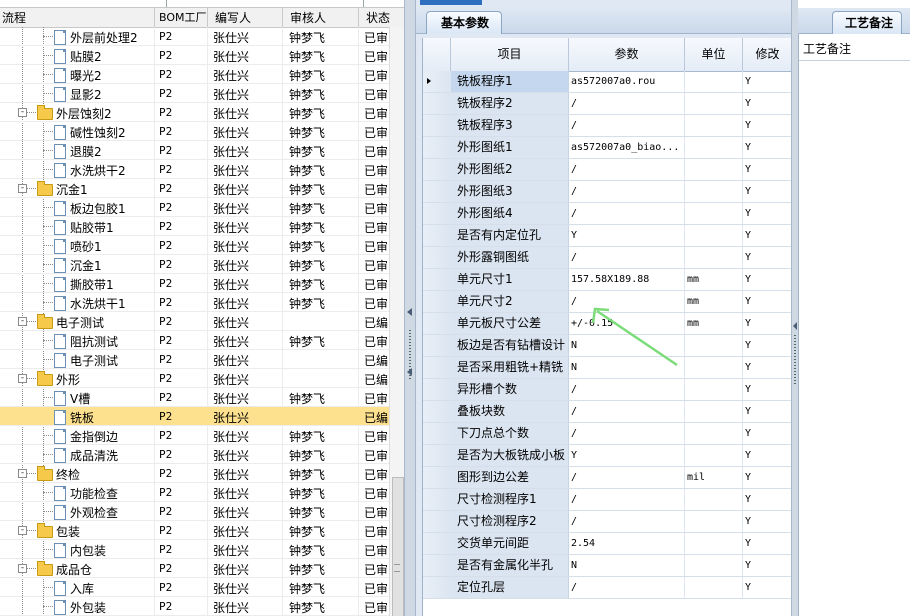 This screenshot has height=616, width=910. What do you see at coordinates (627, 54) in the screenshot?
I see `col-header-param: 参数` at bounding box center [627, 54].